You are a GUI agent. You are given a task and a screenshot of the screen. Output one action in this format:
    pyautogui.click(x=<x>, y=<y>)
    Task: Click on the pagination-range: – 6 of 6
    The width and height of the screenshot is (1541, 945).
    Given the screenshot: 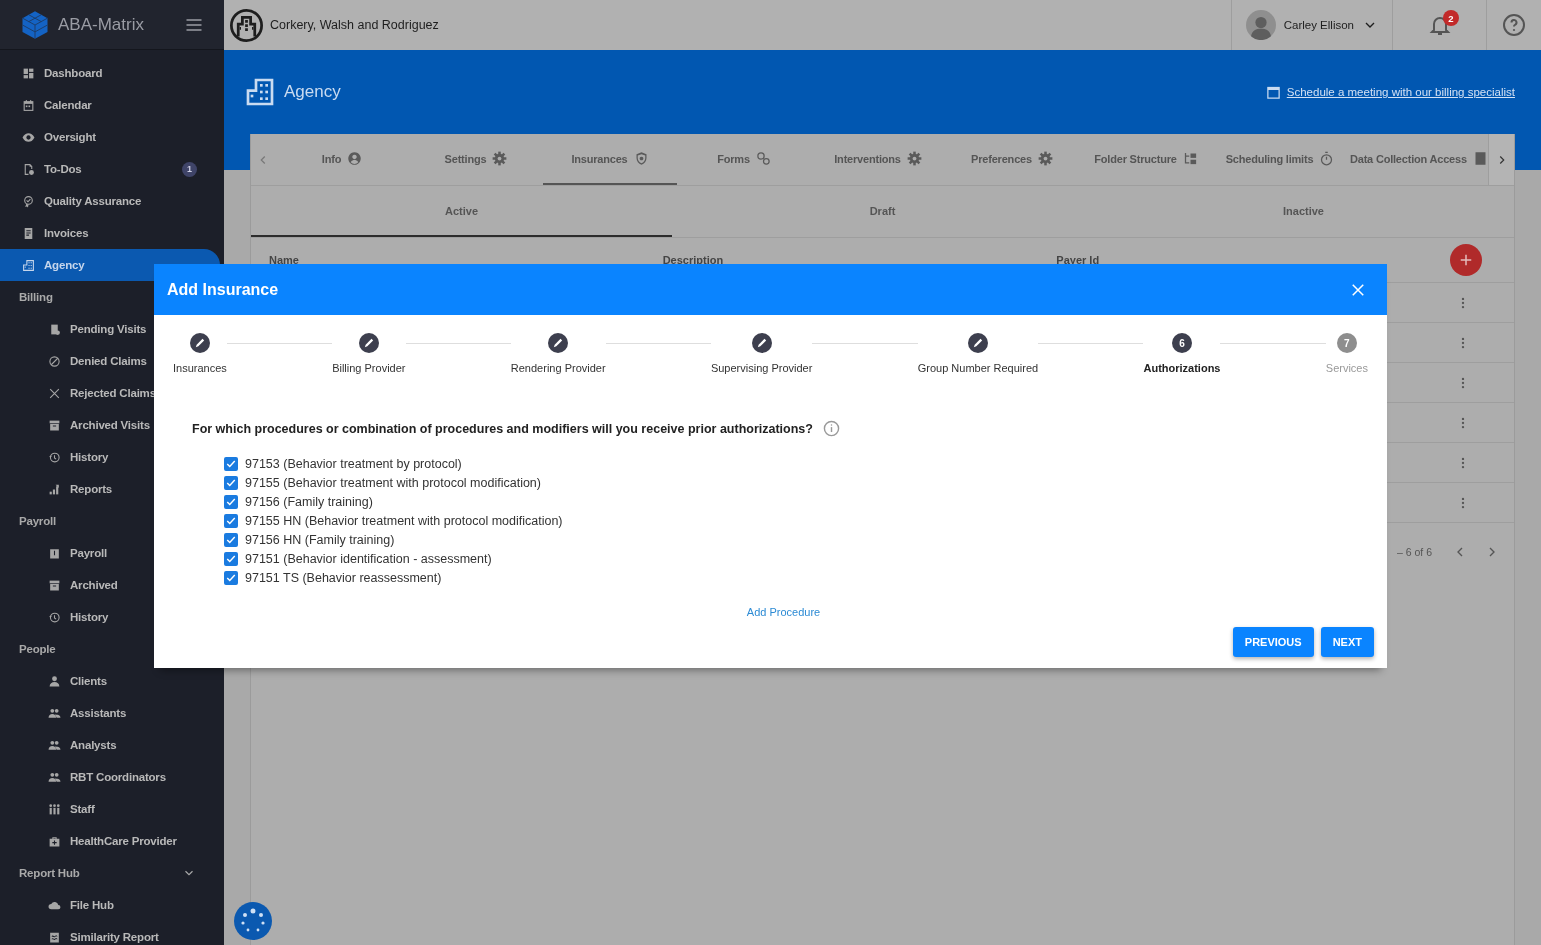 What is the action you would take?
    pyautogui.click(x=1414, y=552)
    